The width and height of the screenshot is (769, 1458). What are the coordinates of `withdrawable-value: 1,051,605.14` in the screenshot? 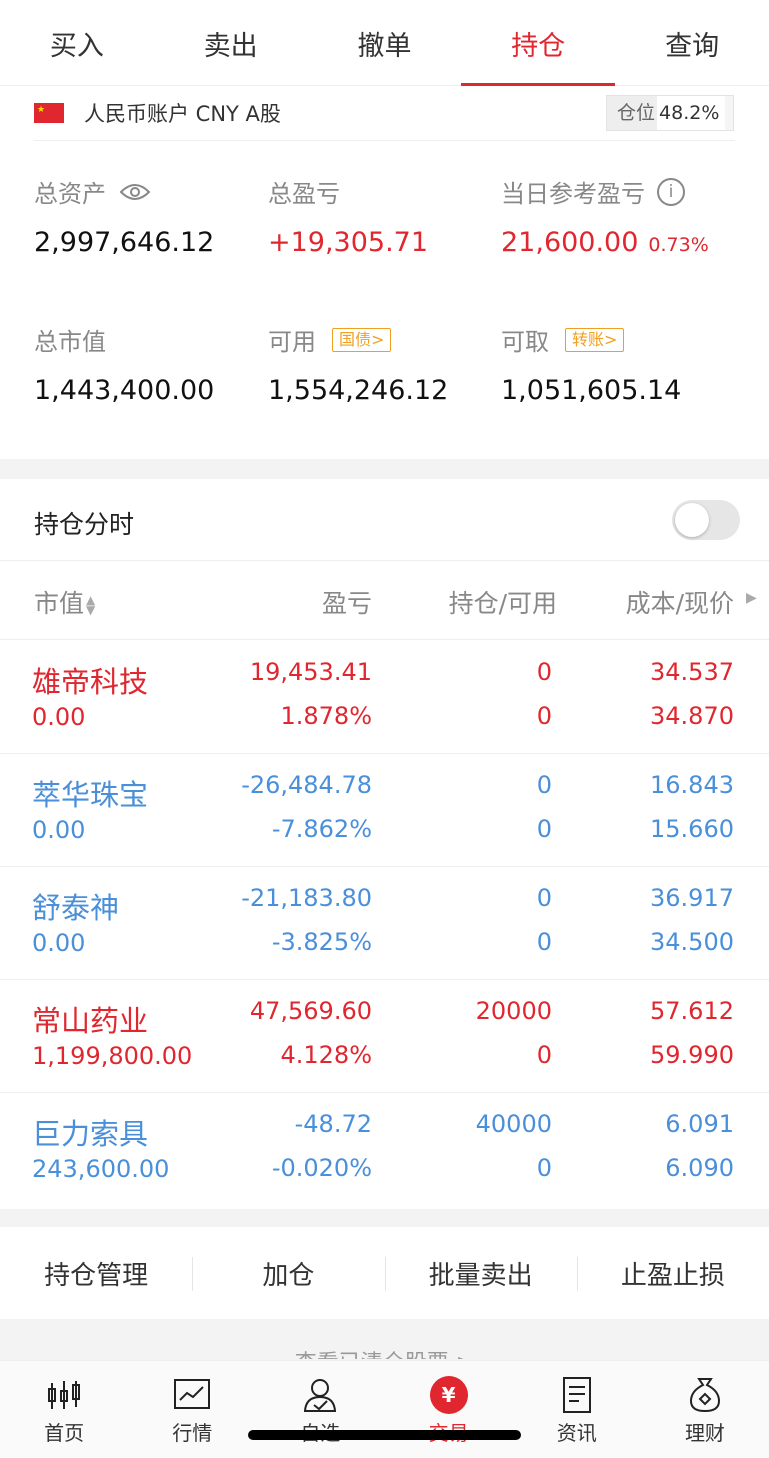 It's located at (591, 390).